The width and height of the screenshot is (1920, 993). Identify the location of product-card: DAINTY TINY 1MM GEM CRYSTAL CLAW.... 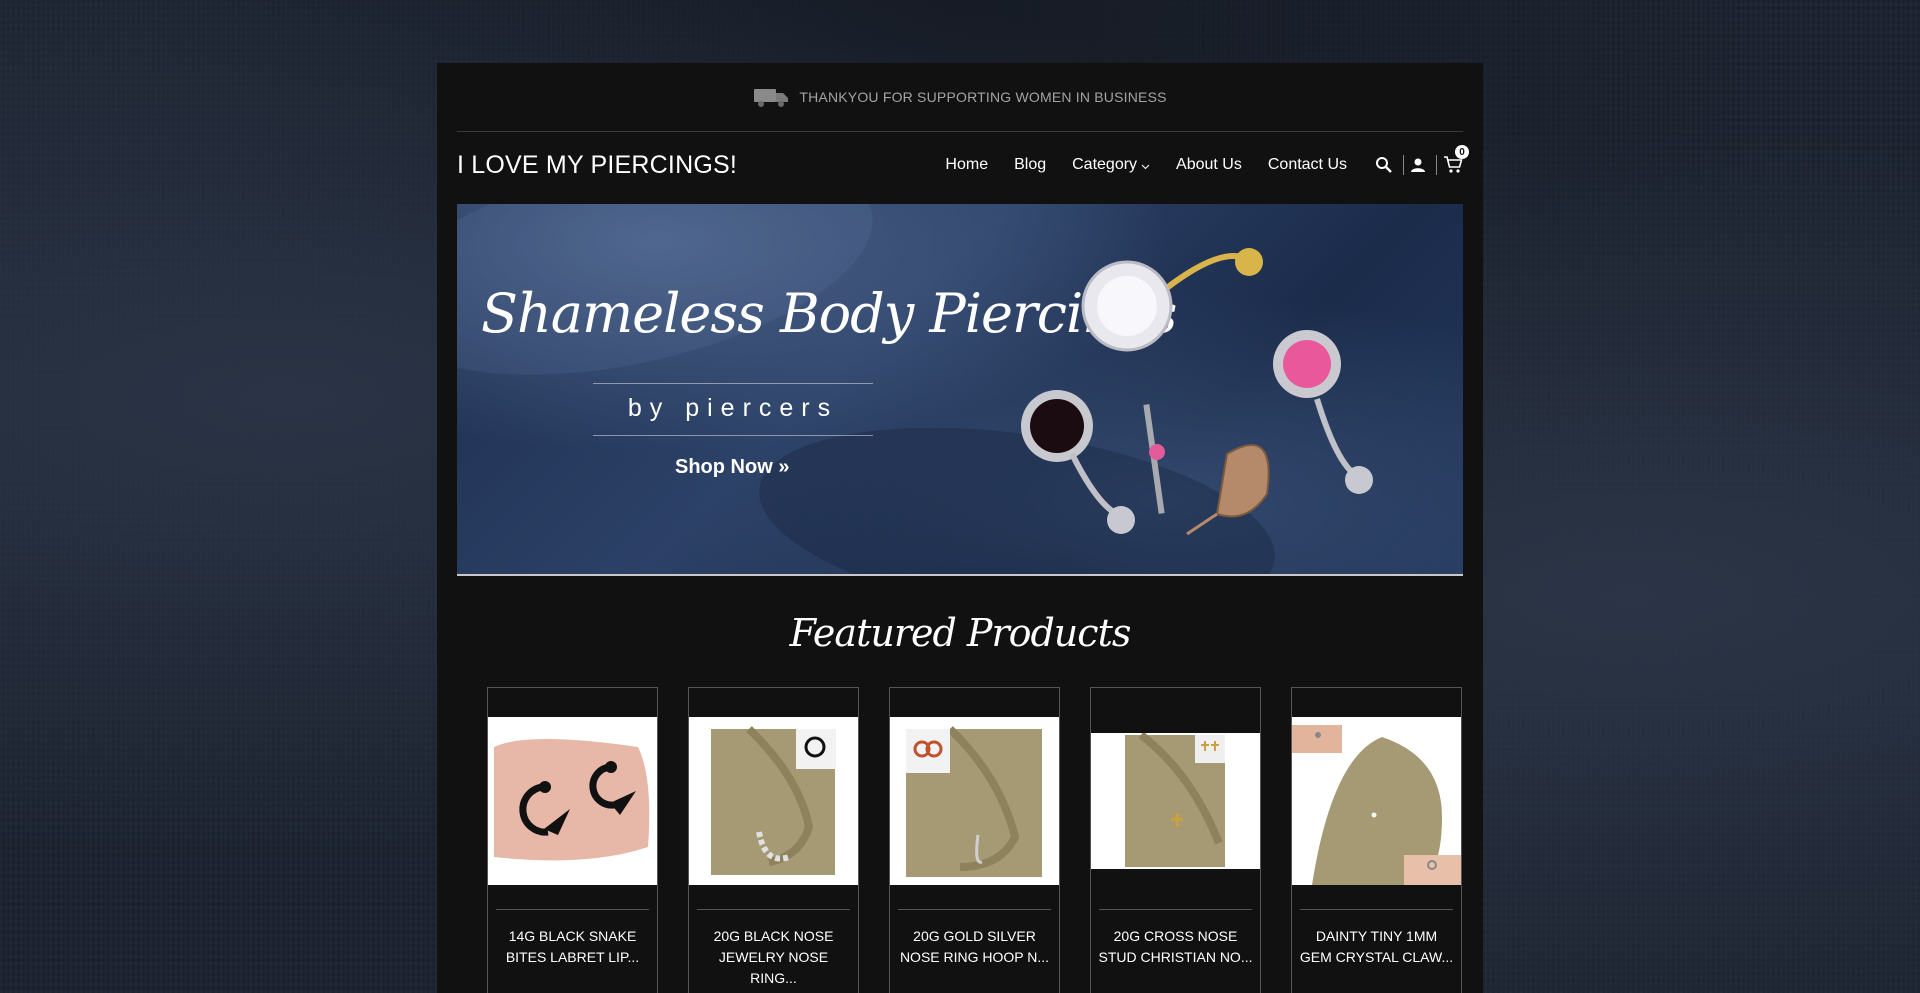
(1376, 840).